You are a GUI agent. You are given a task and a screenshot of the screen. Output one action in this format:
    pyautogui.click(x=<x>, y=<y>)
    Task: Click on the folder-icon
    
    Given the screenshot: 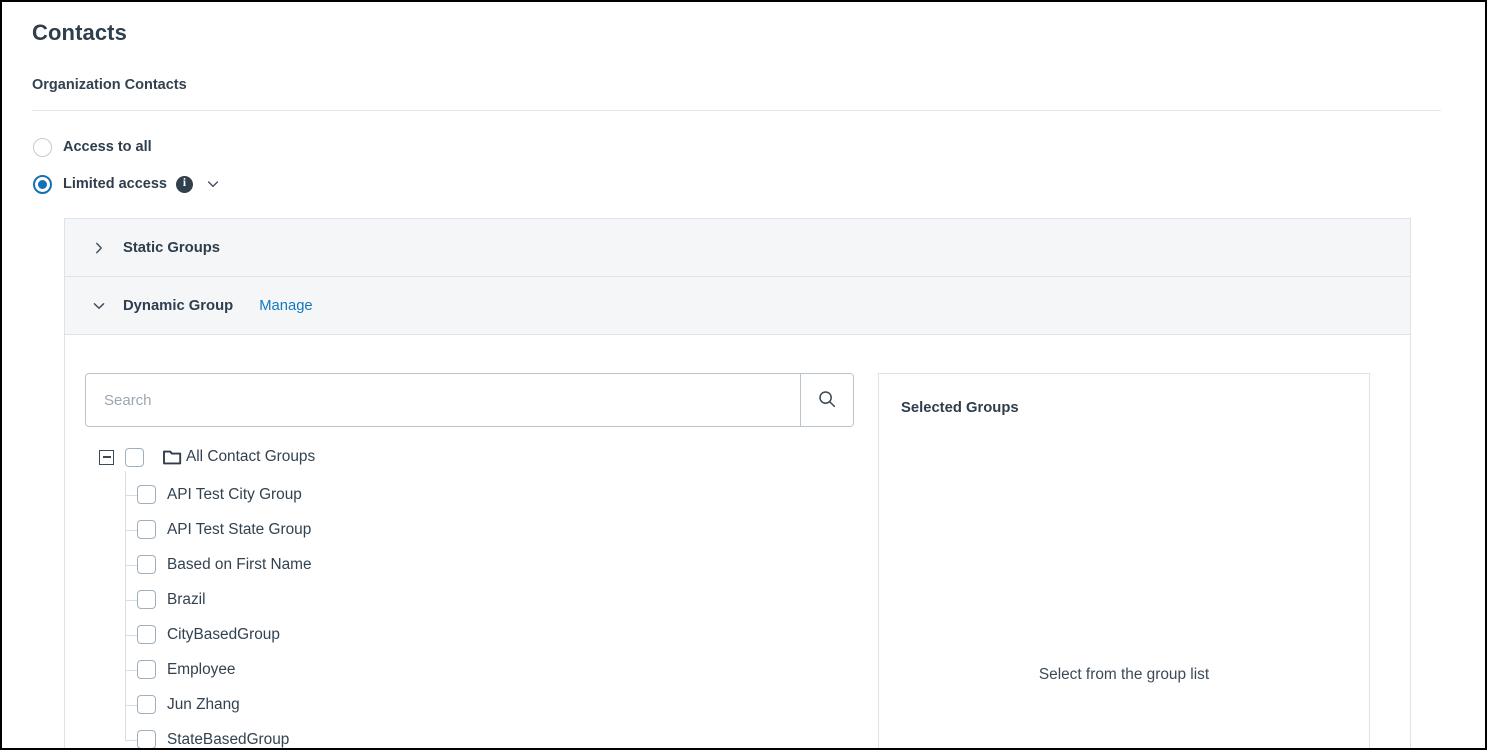 What is the action you would take?
    pyautogui.click(x=172, y=457)
    